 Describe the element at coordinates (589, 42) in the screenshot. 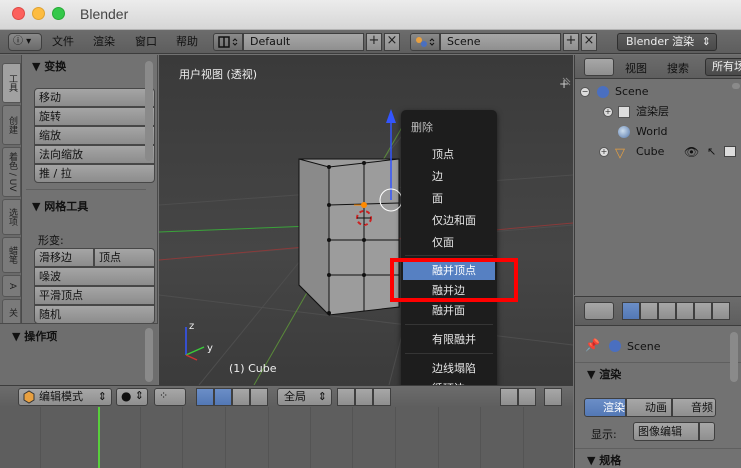

I see `remove-scene-icon: ×` at that location.